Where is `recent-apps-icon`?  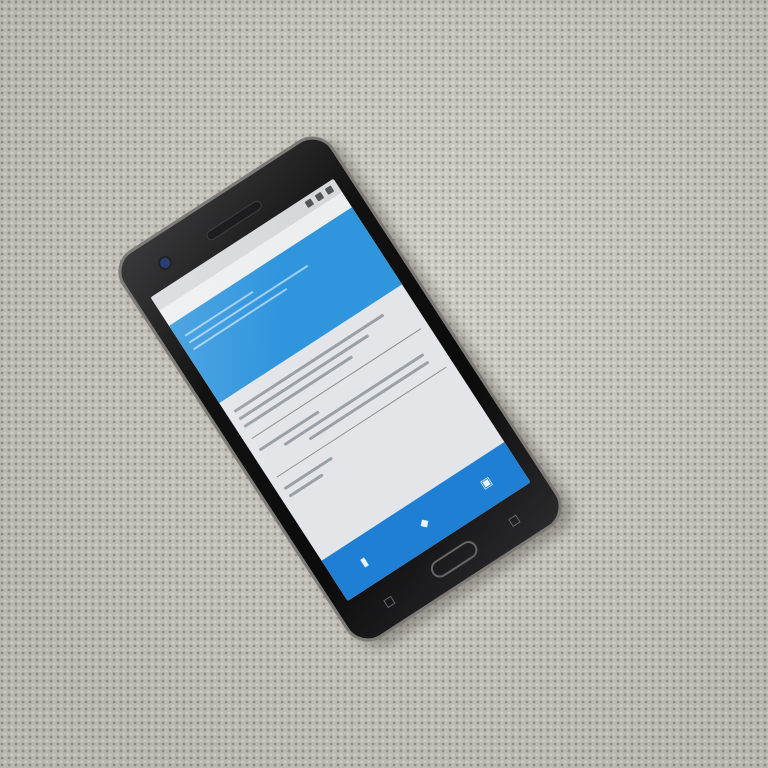 recent-apps-icon is located at coordinates (514, 520).